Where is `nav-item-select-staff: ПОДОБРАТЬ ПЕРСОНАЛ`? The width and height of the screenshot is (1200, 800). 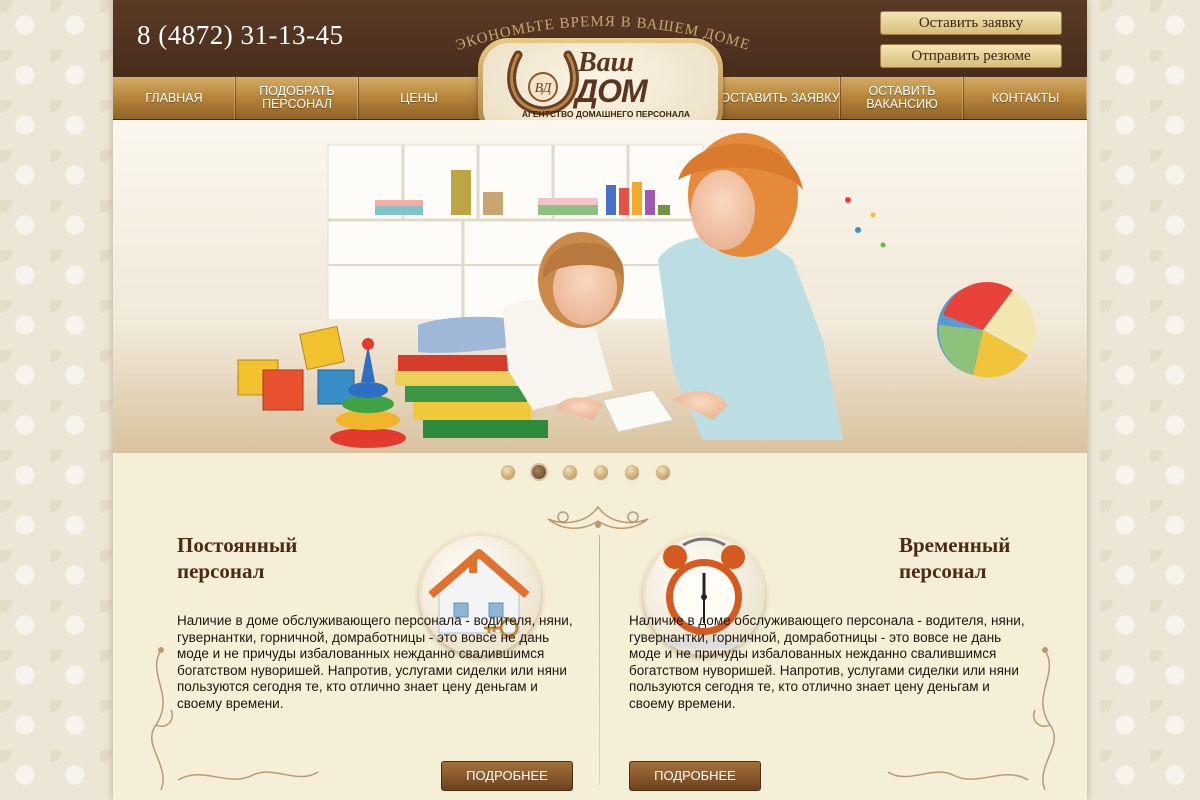
nav-item-select-staff: ПОДОБРАТЬ ПЕРСОНАЛ is located at coordinates (297, 98).